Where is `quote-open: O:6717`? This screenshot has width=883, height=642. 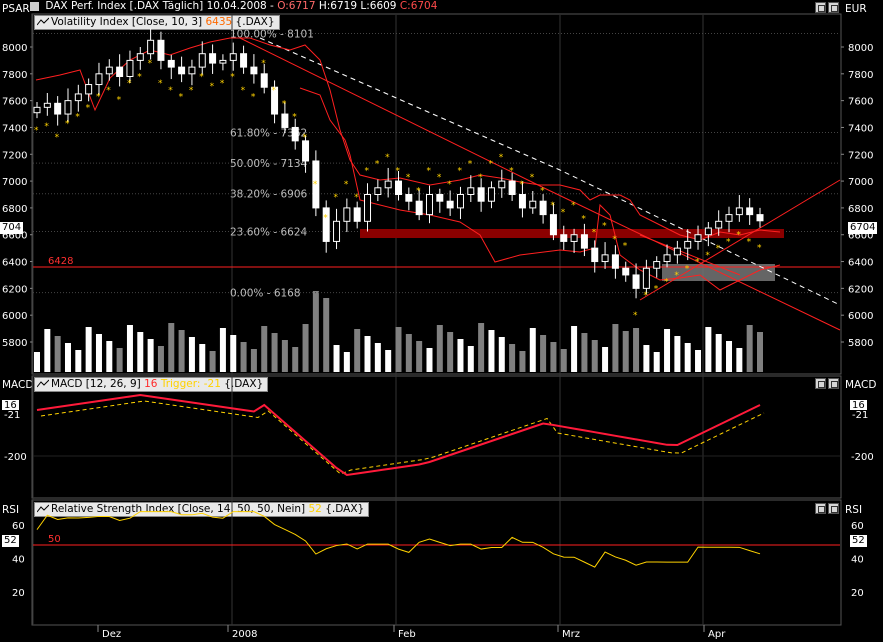 quote-open: O:6717 is located at coordinates (296, 6).